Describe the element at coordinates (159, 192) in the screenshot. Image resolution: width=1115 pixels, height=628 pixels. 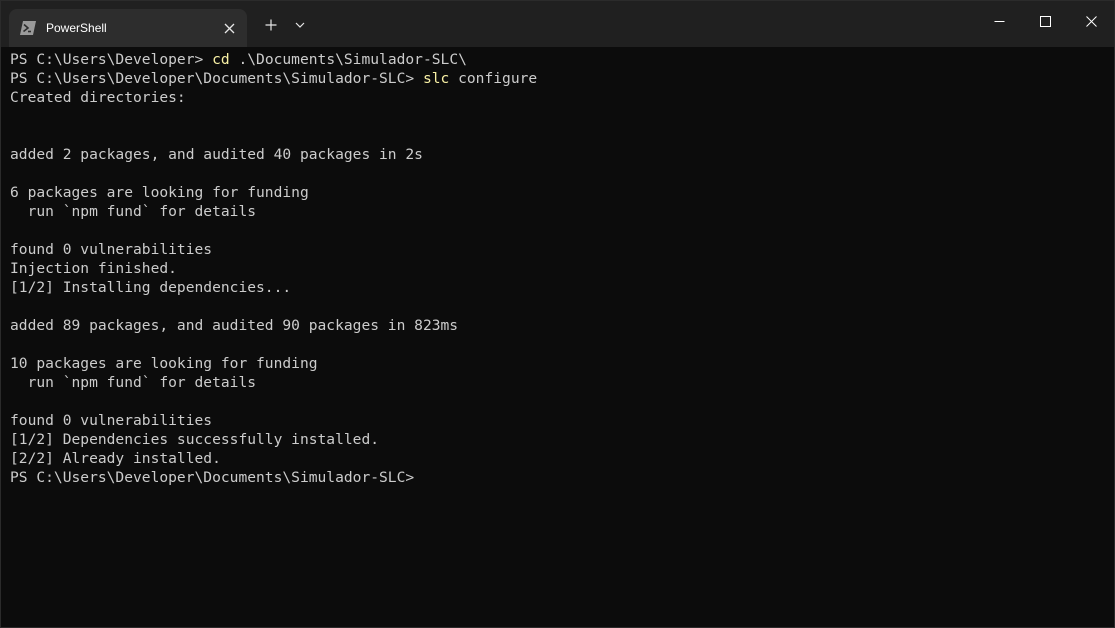
I see `output-line: 6 packages are looking for funding` at that location.